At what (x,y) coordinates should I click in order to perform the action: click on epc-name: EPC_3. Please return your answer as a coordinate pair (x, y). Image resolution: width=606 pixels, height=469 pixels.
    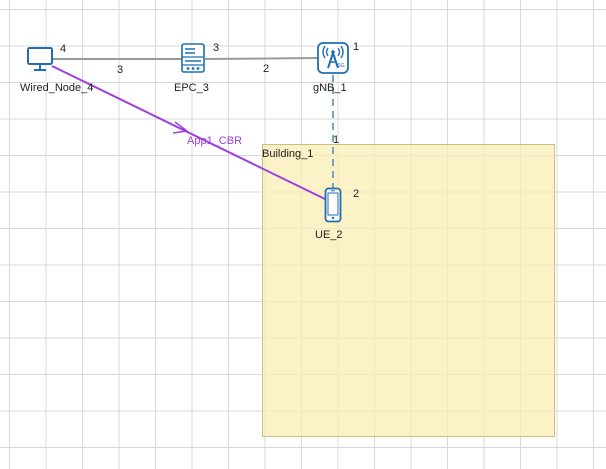
    Looking at the image, I should click on (191, 88).